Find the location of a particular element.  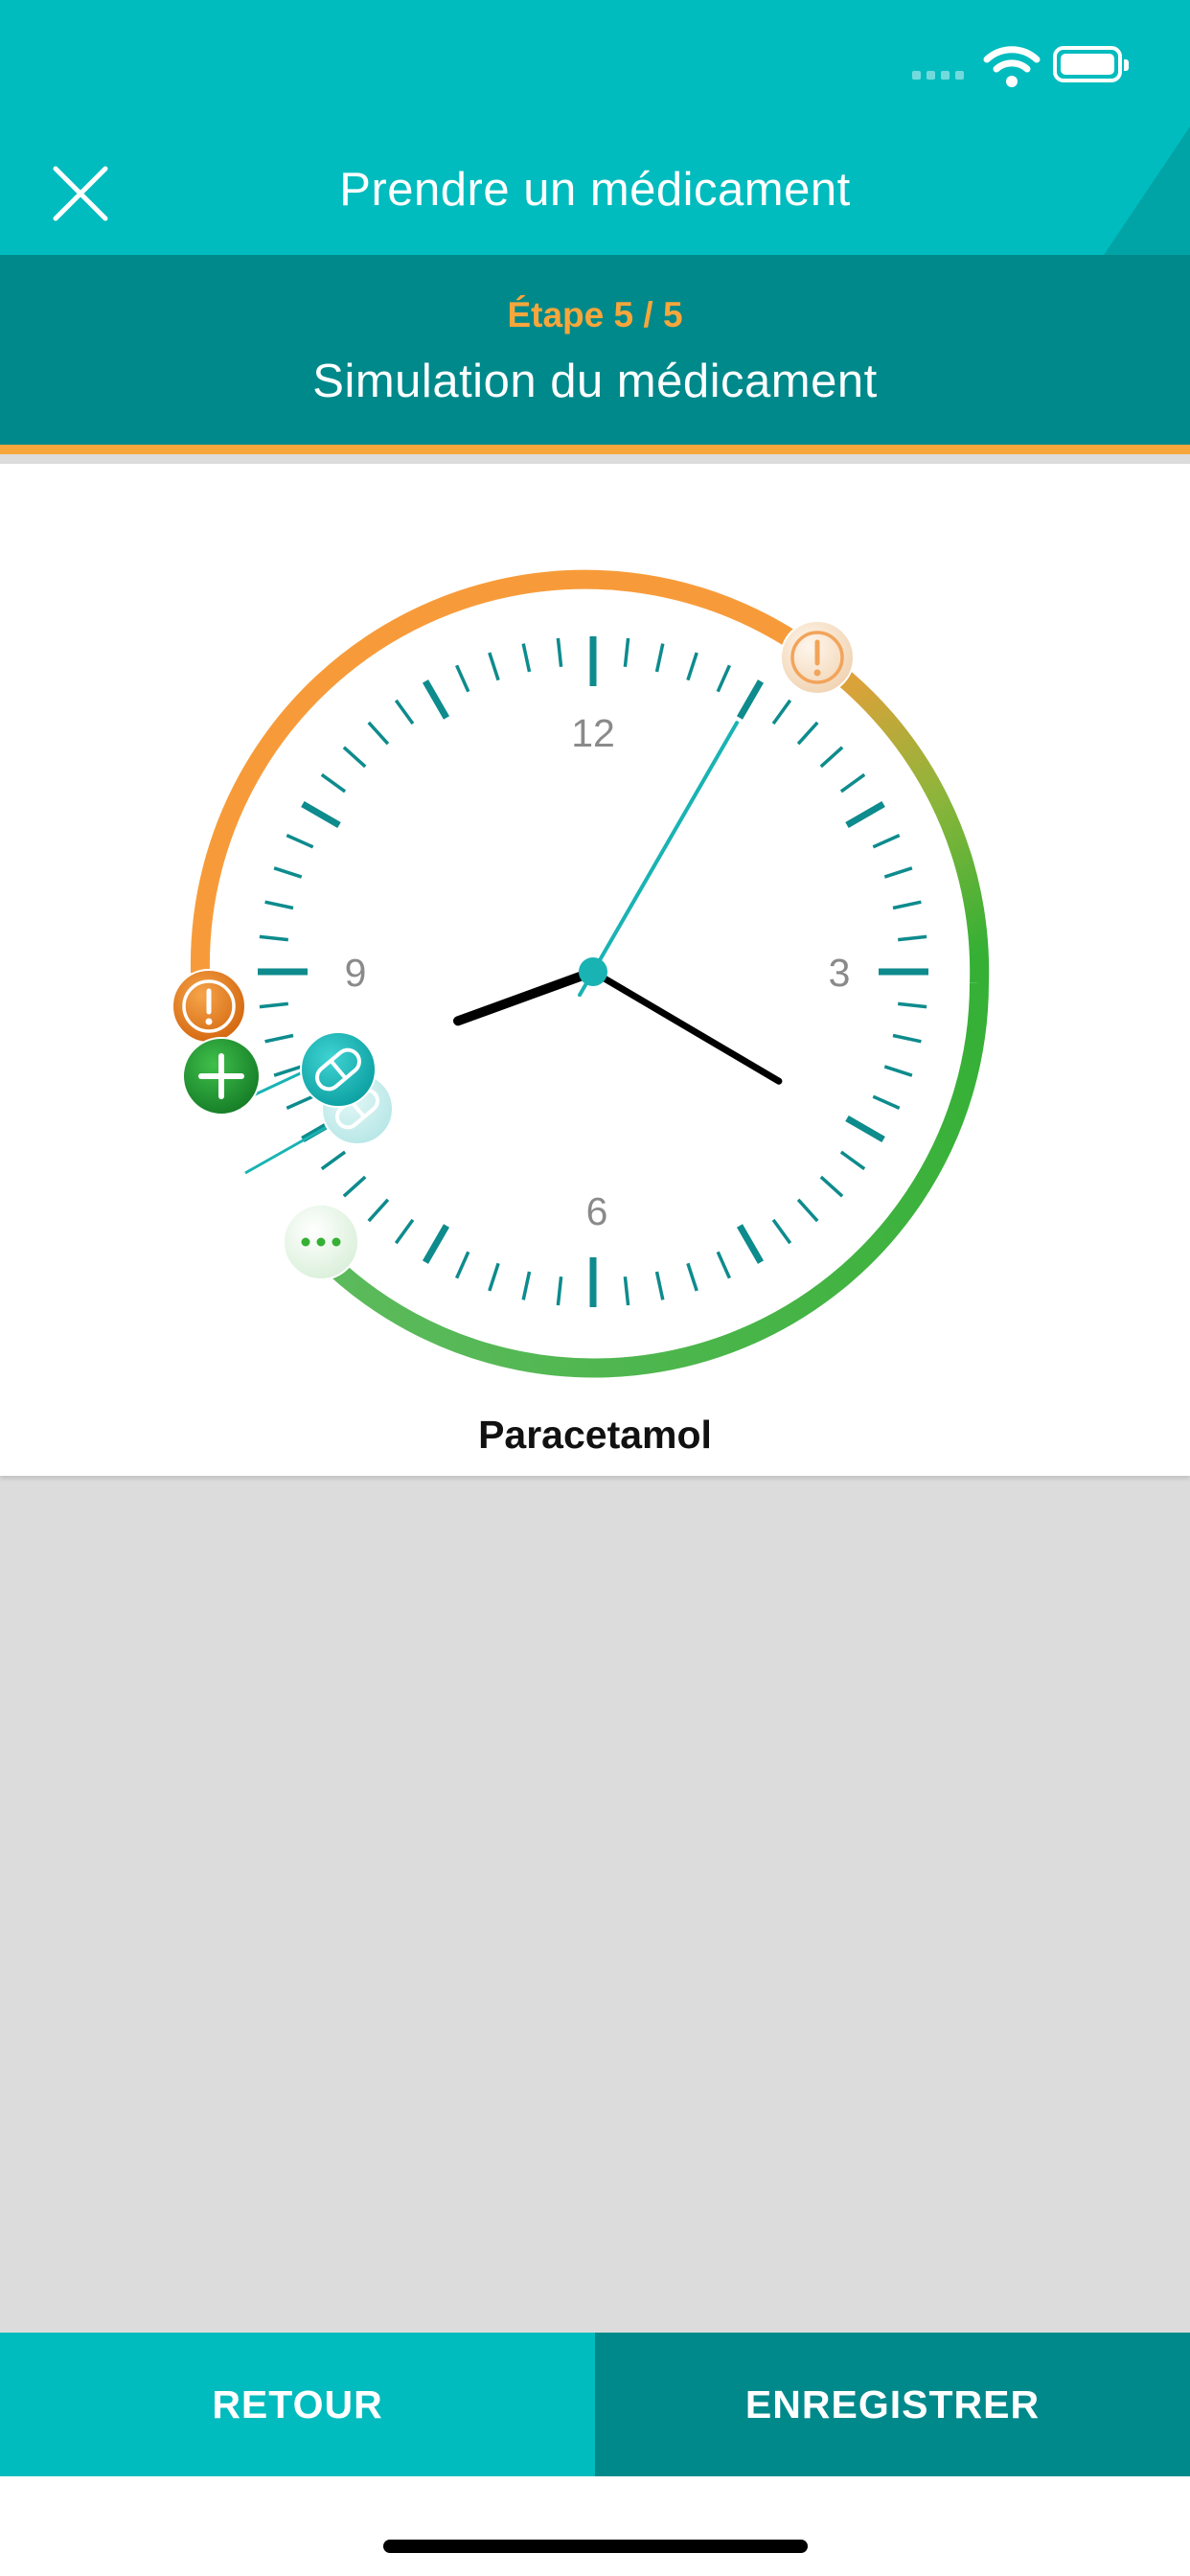

pill-icon is located at coordinates (339, 1069).